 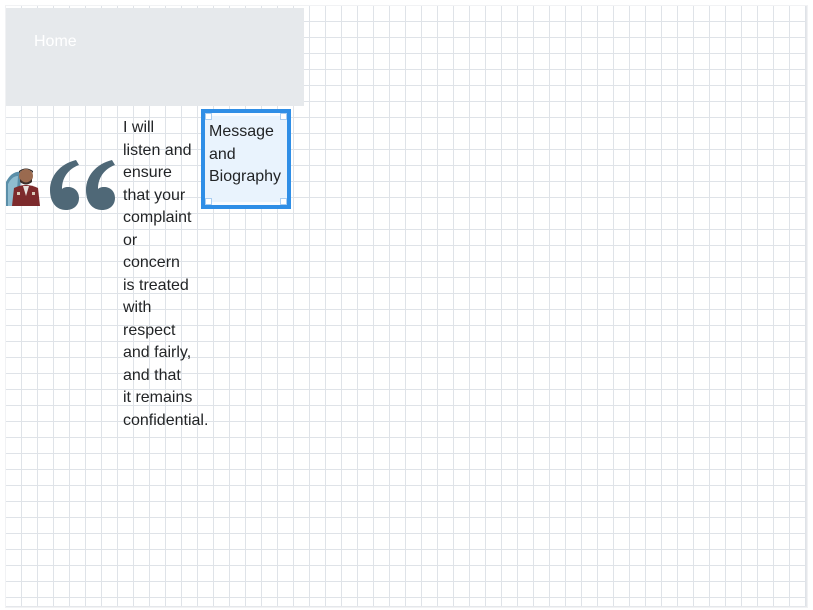 What do you see at coordinates (246, 203) in the screenshot?
I see `selection-bottom-edge` at bounding box center [246, 203].